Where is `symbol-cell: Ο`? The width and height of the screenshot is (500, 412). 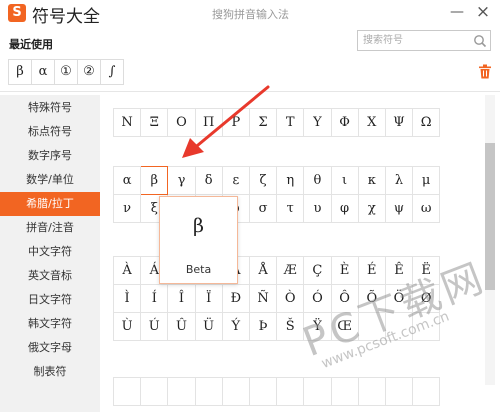 symbol-cell: Ο is located at coordinates (181, 122).